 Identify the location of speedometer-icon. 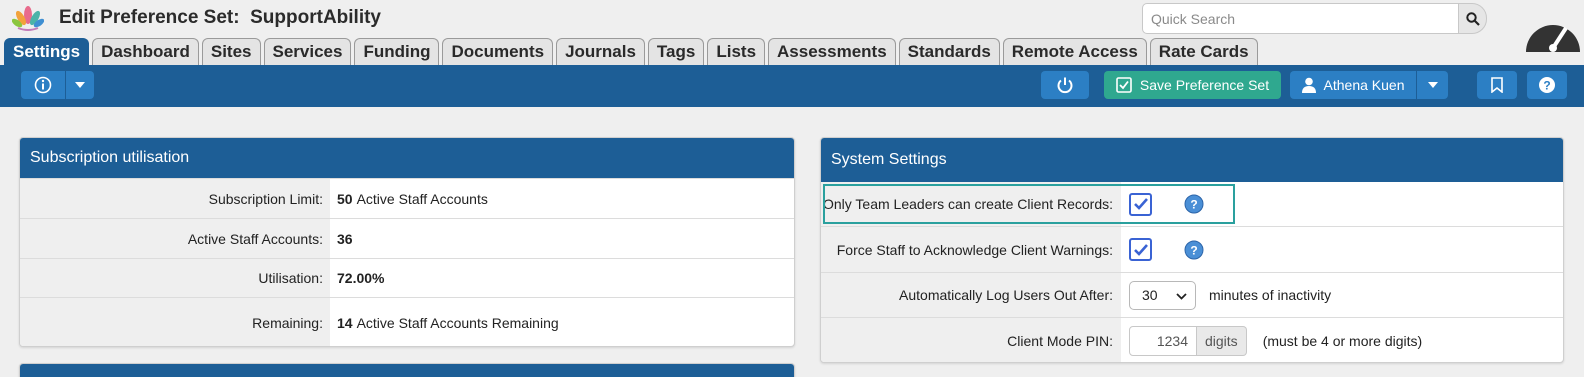
(1553, 30).